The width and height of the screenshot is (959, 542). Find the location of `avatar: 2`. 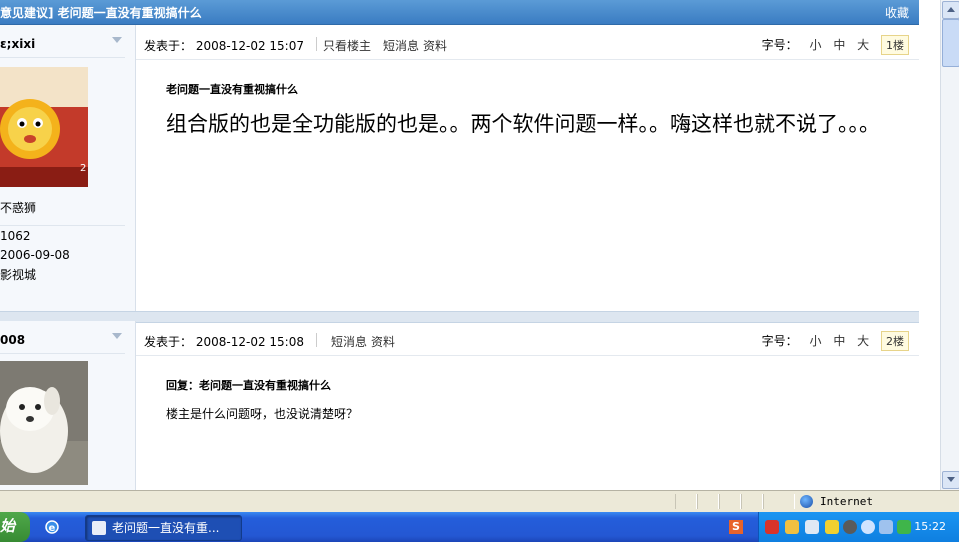

avatar: 2 is located at coordinates (44, 127).